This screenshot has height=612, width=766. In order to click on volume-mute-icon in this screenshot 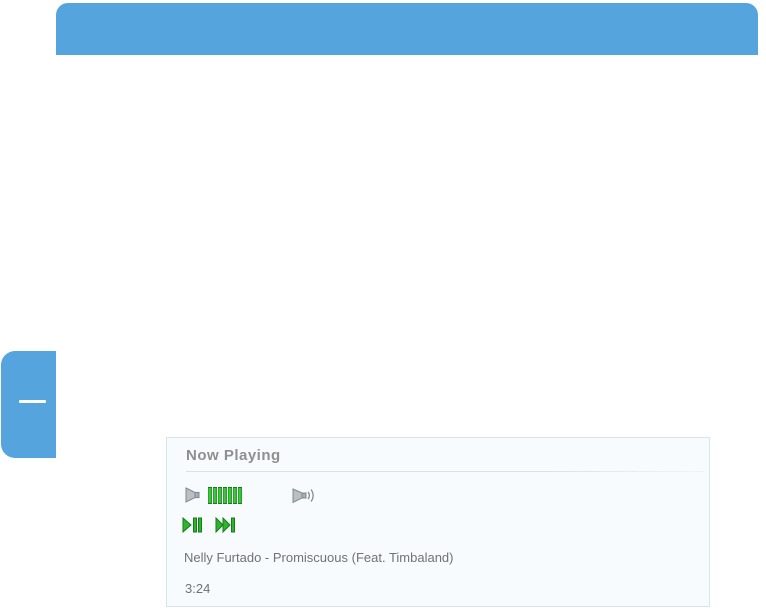, I will do `click(194, 495)`.